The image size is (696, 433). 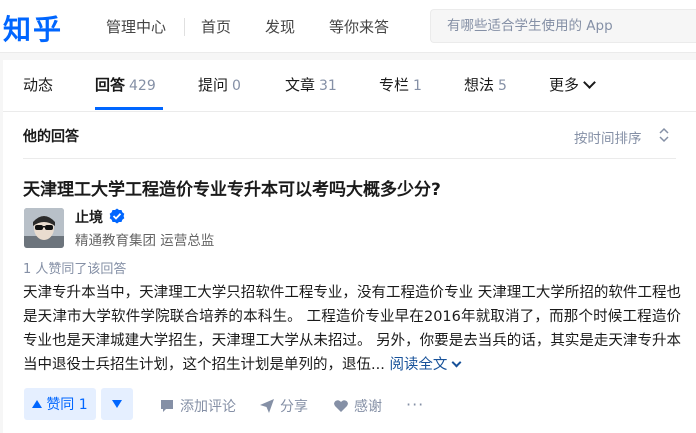 I want to click on read-more-link: 阅读全文, so click(x=425, y=365).